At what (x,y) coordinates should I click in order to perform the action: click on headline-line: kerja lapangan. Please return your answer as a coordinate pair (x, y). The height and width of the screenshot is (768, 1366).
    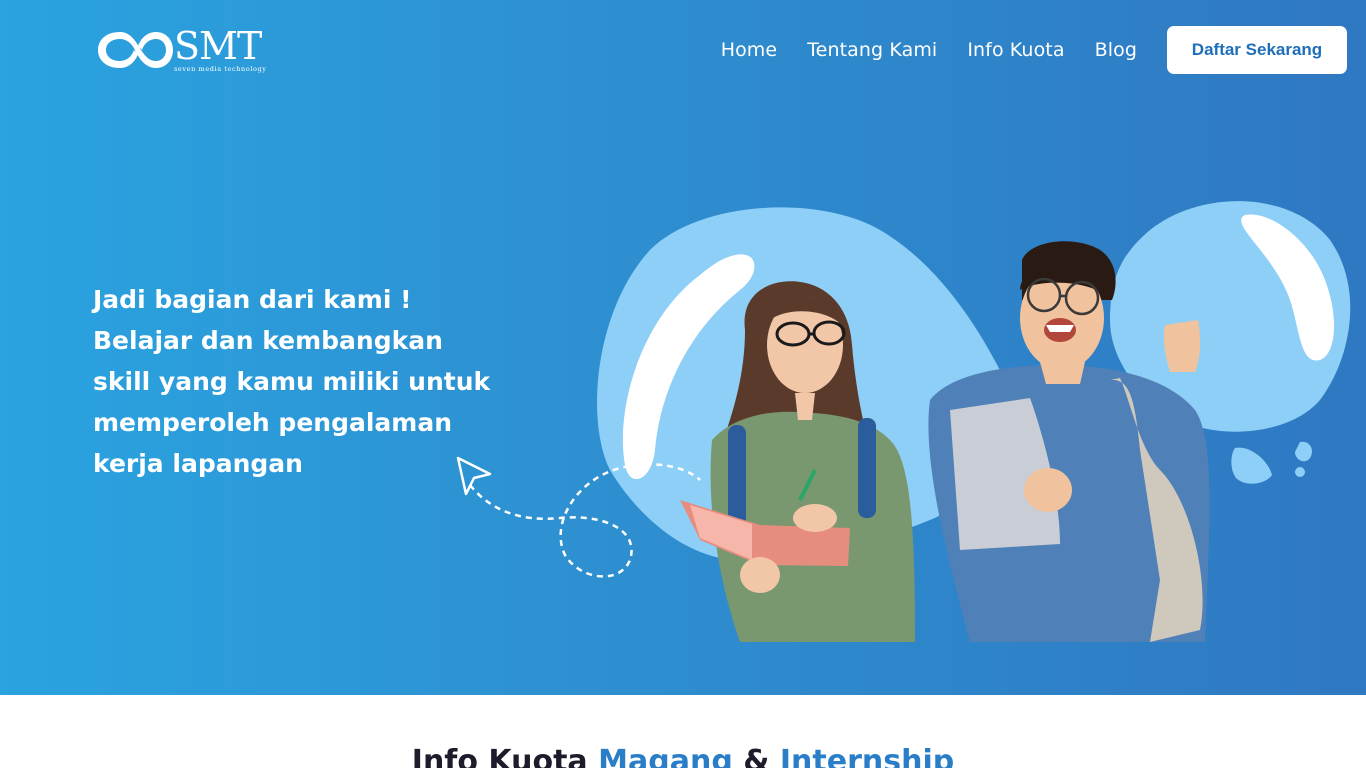
    Looking at the image, I should click on (198, 463).